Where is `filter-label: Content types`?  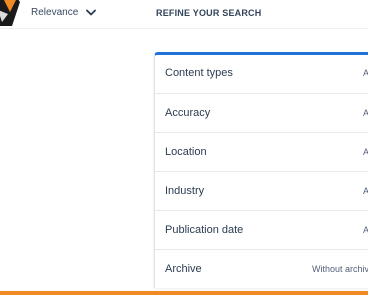 filter-label: Content types is located at coordinates (199, 73).